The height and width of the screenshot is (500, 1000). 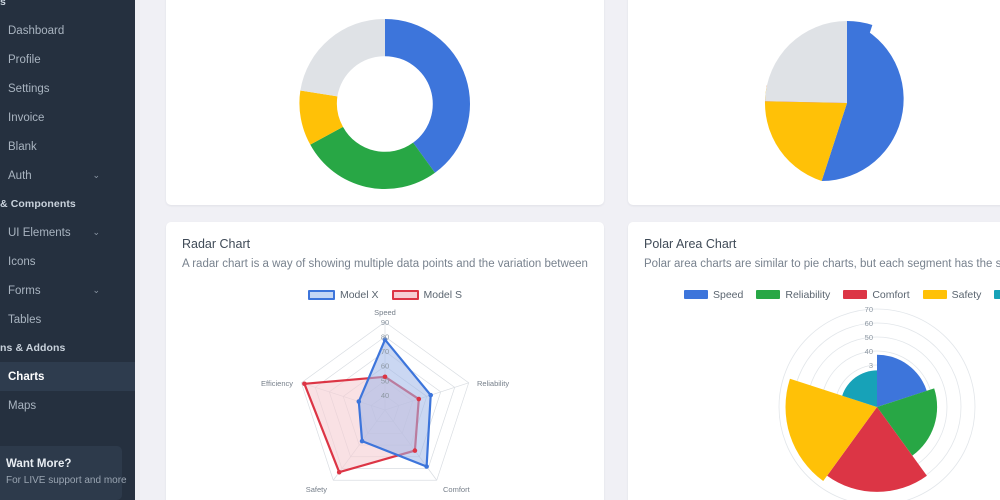 What do you see at coordinates (869, 309) in the screenshot?
I see `polar-tick-70: 70` at bounding box center [869, 309].